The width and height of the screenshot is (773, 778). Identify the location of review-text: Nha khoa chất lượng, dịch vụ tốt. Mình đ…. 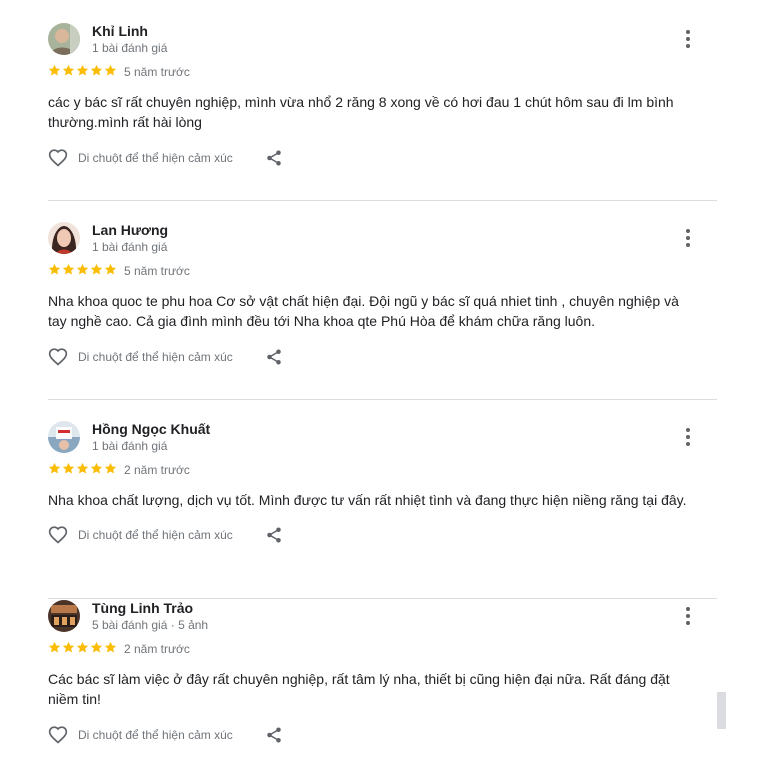
(367, 500).